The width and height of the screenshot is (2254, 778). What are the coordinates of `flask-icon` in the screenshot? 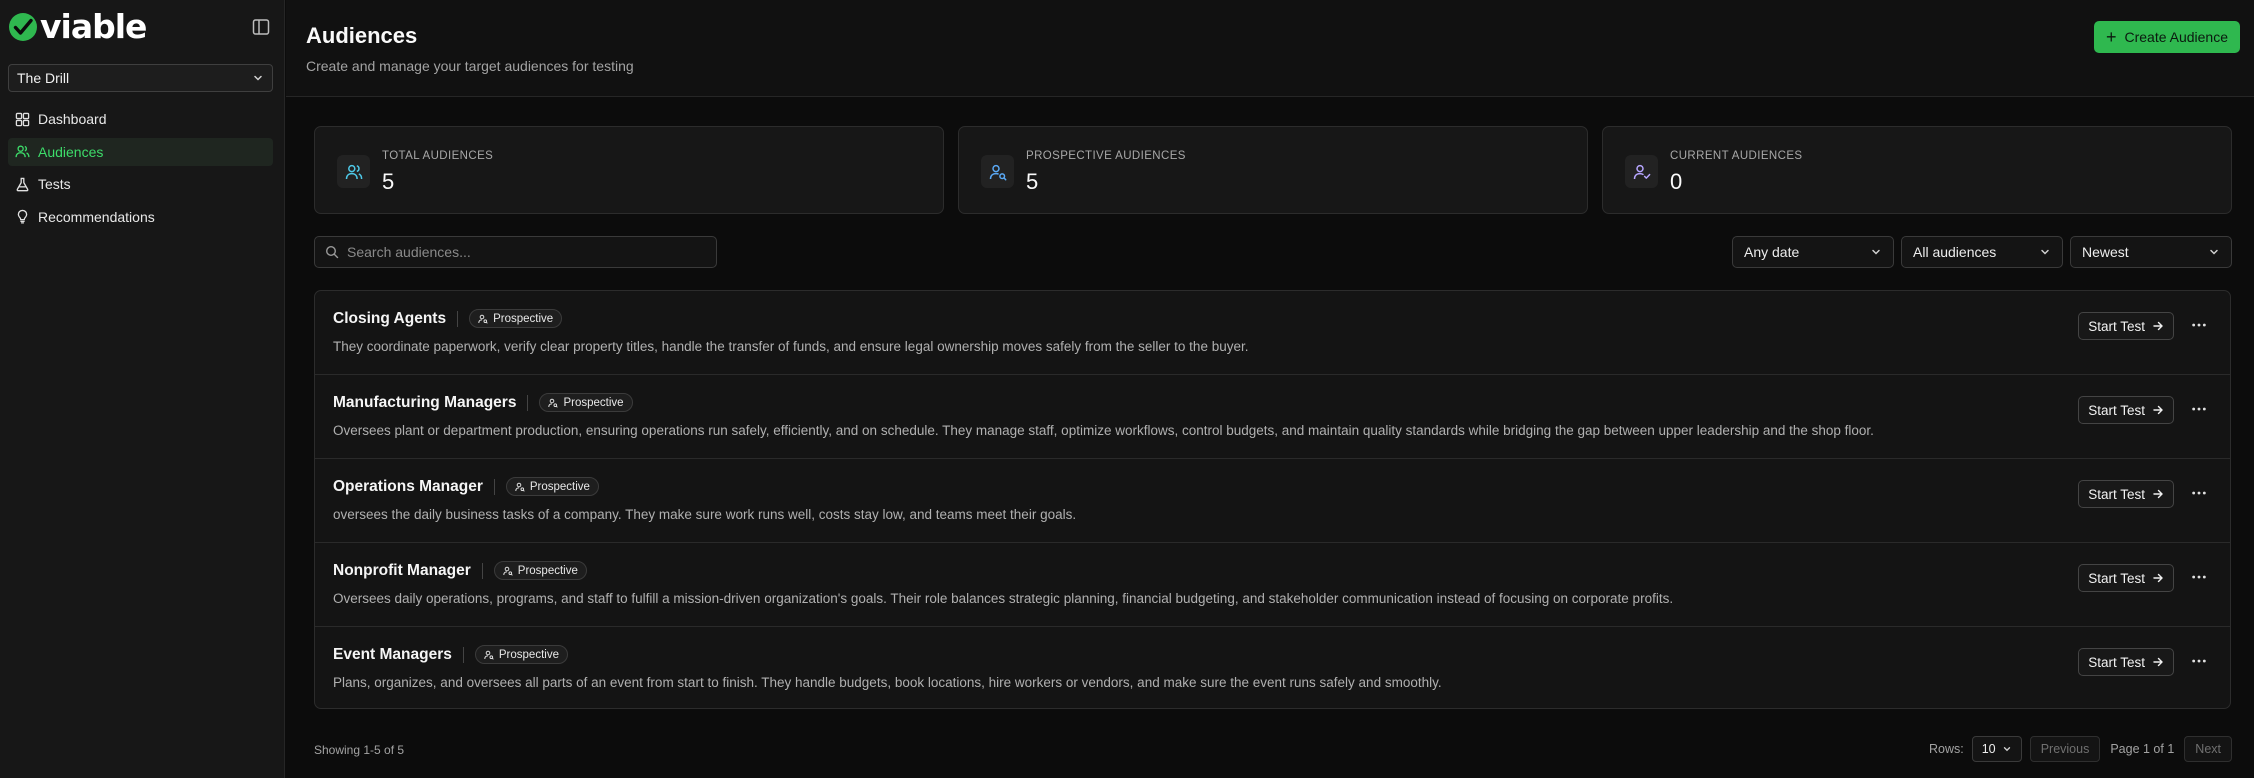 It's located at (22, 184).